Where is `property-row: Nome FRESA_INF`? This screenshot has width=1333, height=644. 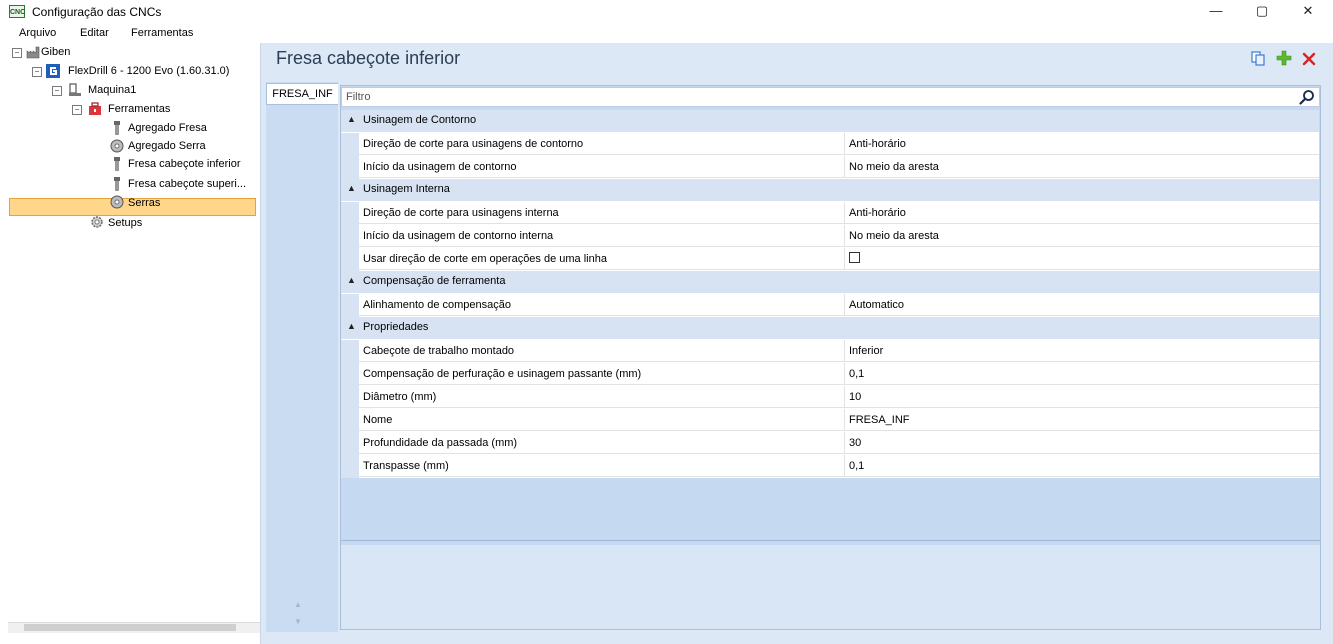
property-row: Nome FRESA_INF is located at coordinates (830, 420).